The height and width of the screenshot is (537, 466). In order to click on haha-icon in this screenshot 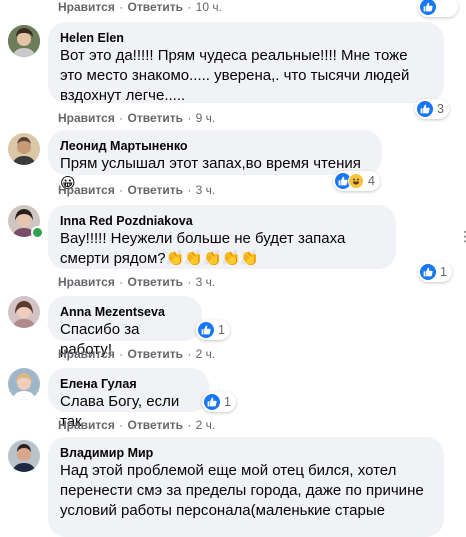, I will do `click(356, 181)`.